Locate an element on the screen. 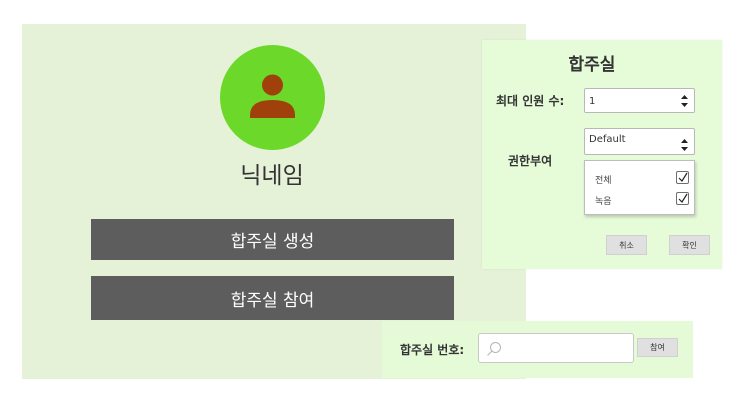  confirm-button: 확인 is located at coordinates (689, 245).